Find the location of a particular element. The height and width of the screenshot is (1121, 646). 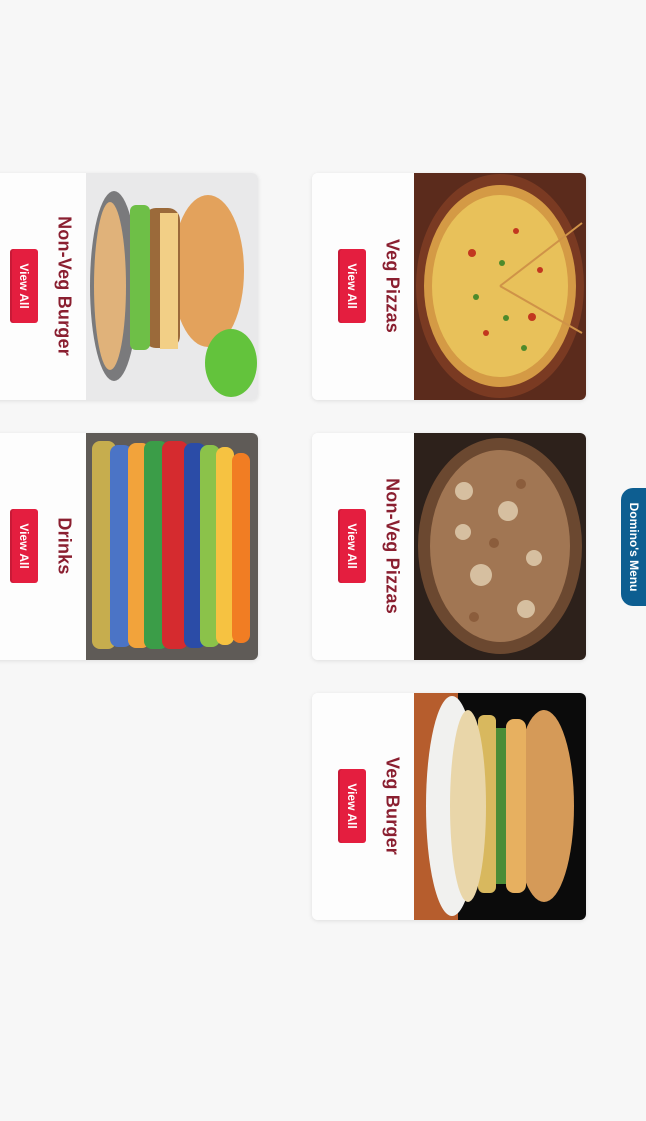

non-veg-burger-image is located at coordinates (172, 286).